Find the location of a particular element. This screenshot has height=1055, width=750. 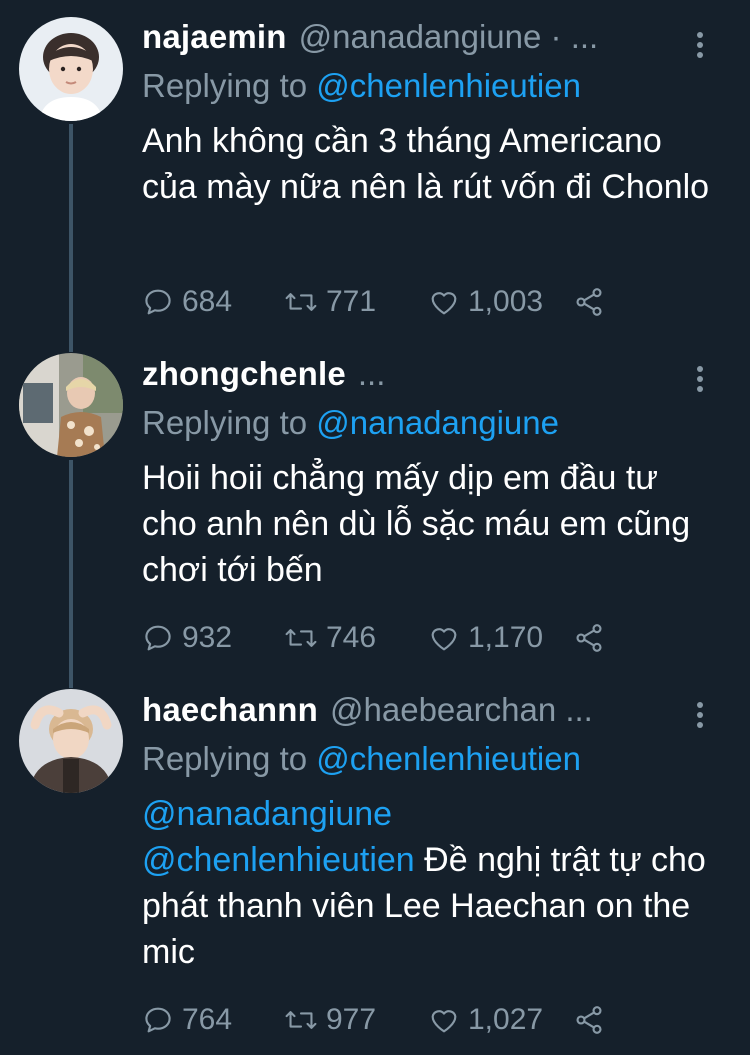

reply-count: 932 is located at coordinates (207, 637).